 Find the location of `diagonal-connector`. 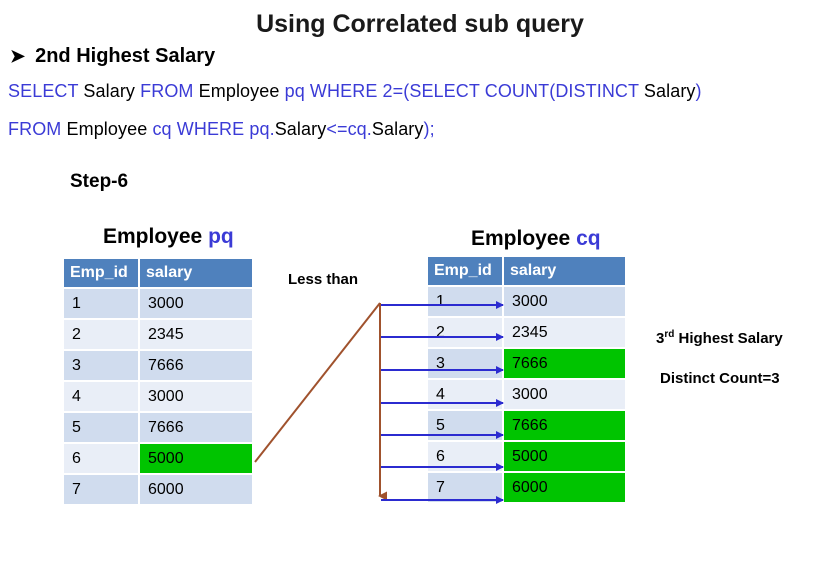

diagonal-connector is located at coordinates (317, 382).